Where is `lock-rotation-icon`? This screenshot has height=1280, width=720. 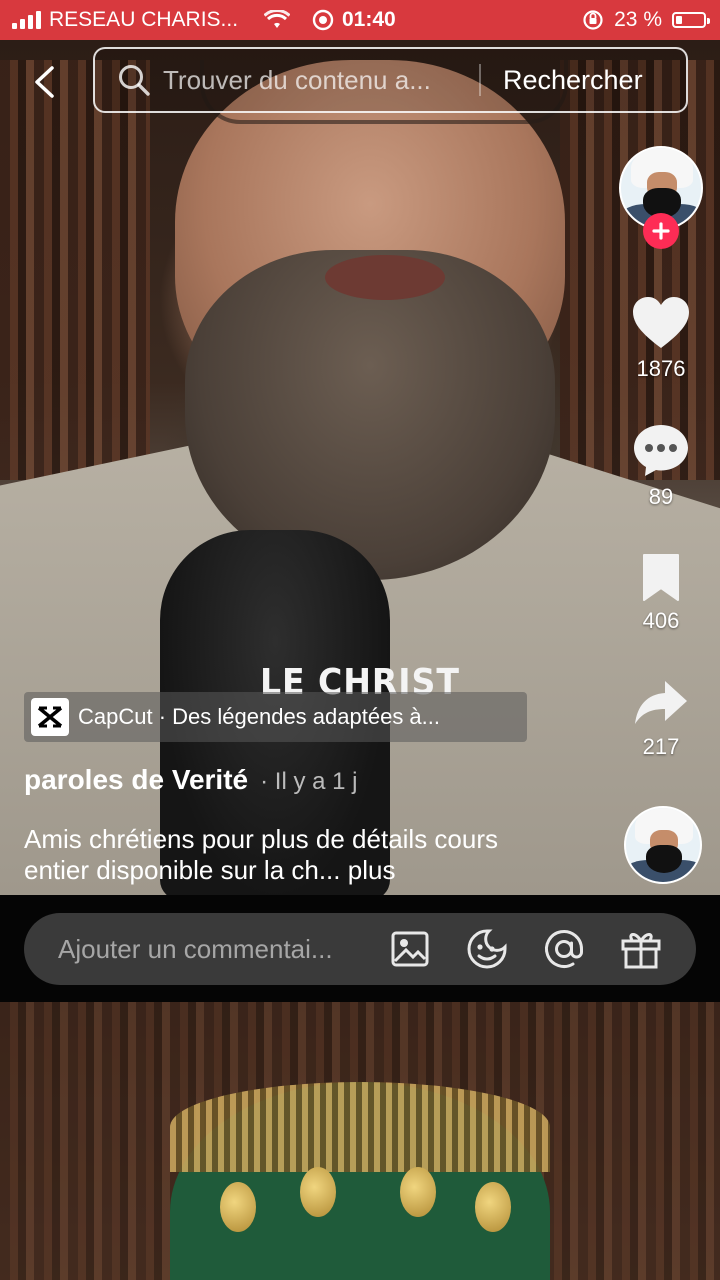
lock-rotation-icon is located at coordinates (593, 20).